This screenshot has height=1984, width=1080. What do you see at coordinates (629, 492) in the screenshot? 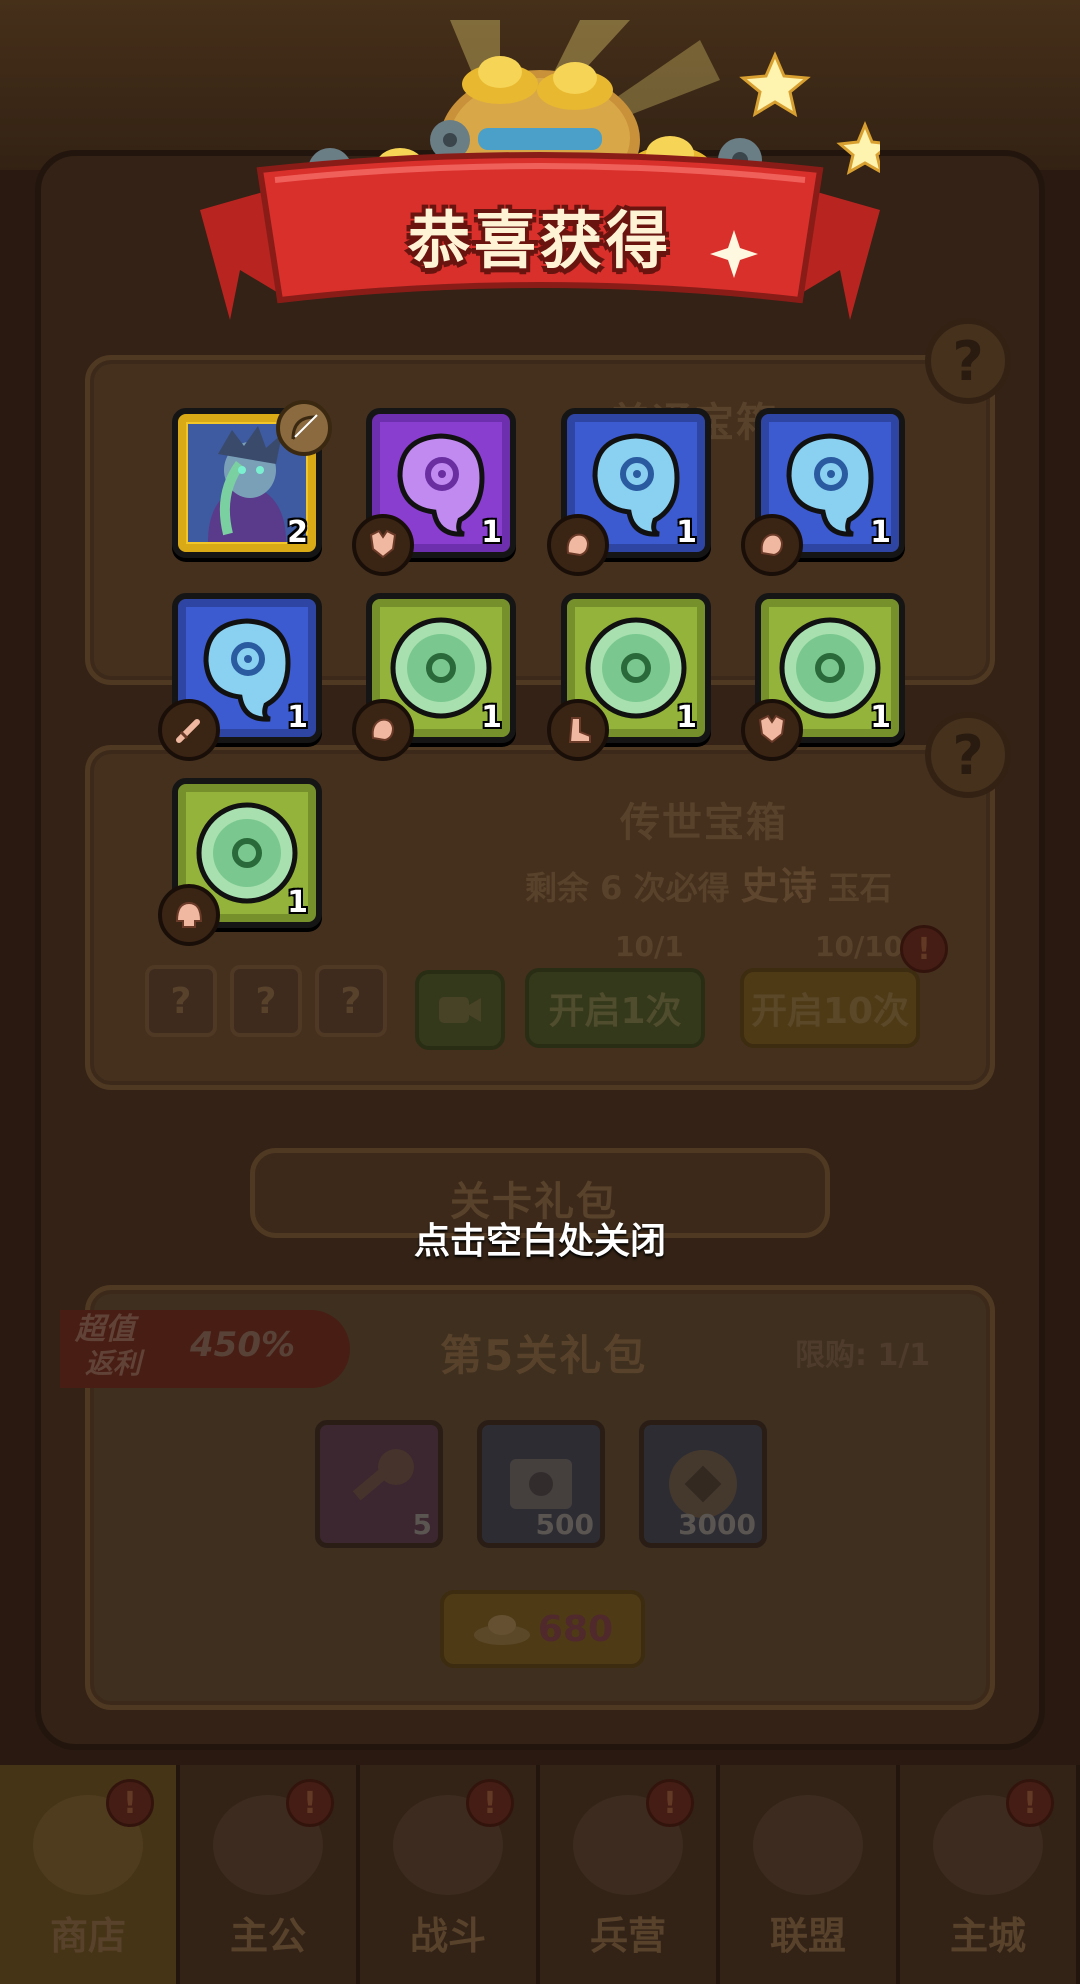
I see `reward-item-3: 1` at bounding box center [629, 492].